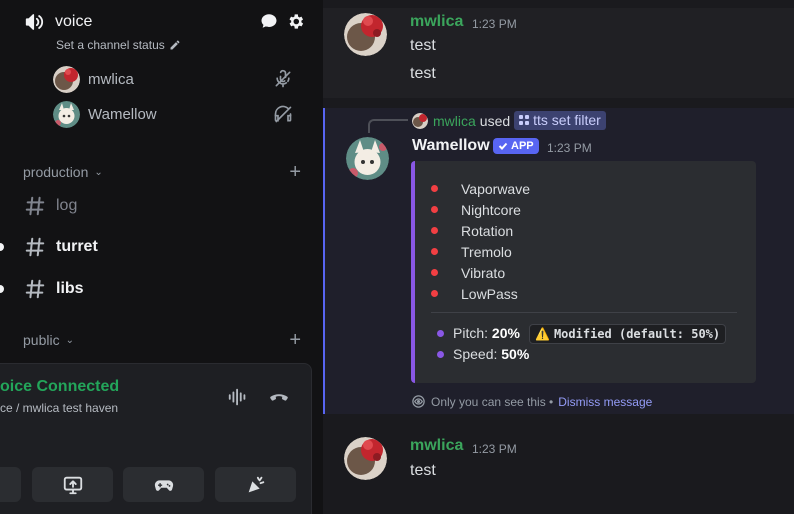 The width and height of the screenshot is (794, 514). What do you see at coordinates (483, 273) in the screenshot?
I see `filter-item: Vibrato` at bounding box center [483, 273].